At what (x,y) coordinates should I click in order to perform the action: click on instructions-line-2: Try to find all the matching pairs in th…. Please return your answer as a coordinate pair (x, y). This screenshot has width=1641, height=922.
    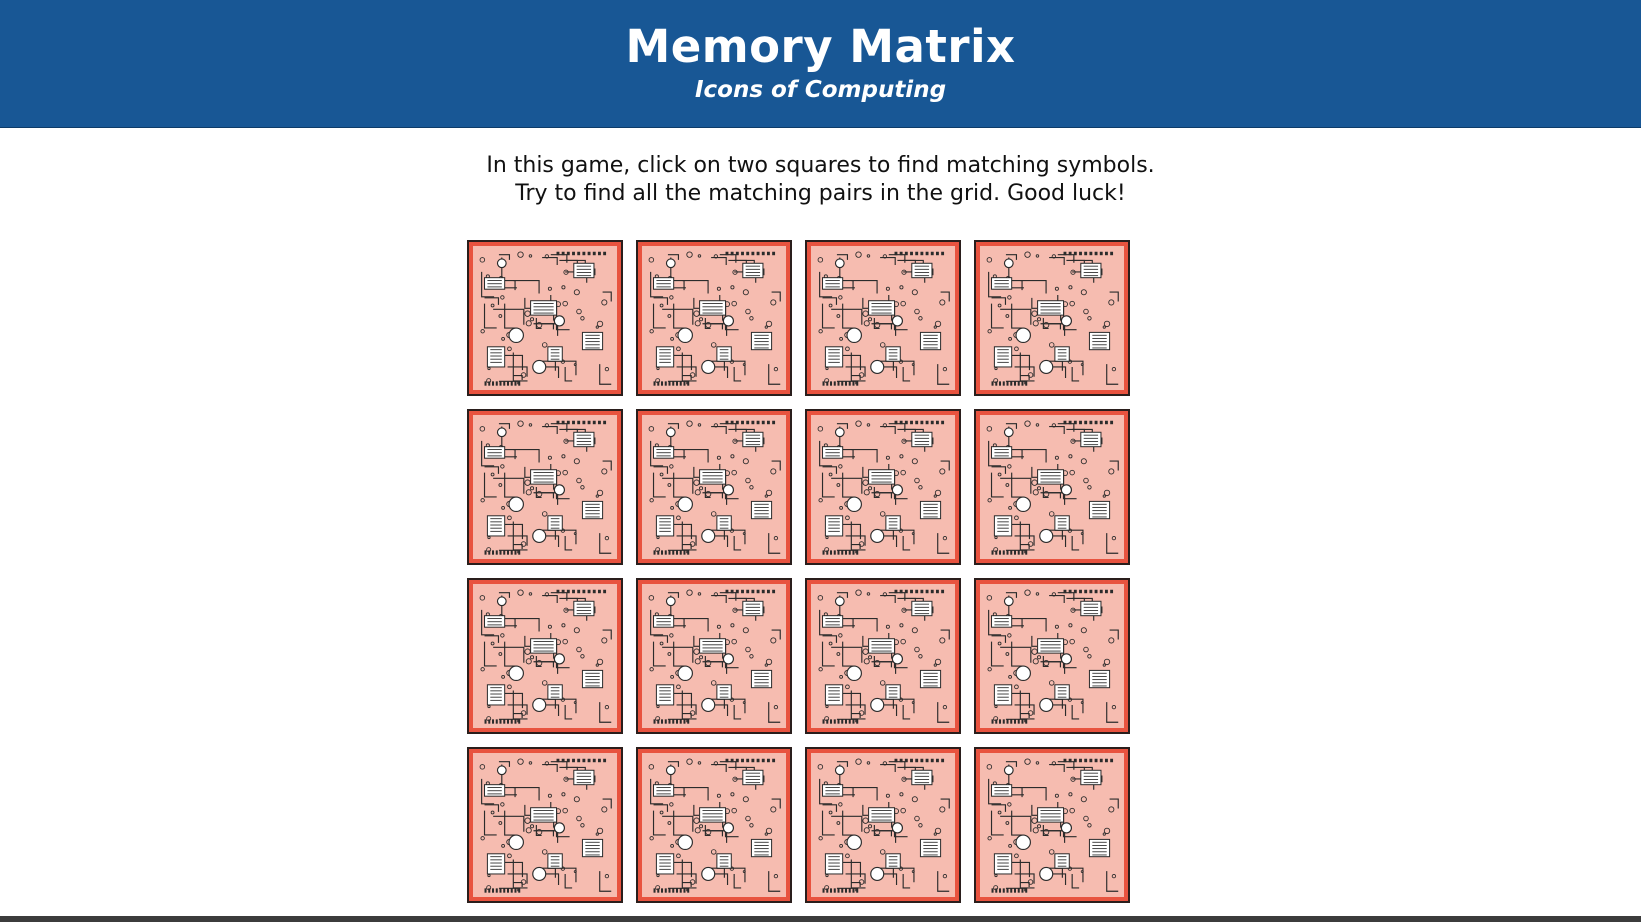
    Looking at the image, I should click on (820, 193).